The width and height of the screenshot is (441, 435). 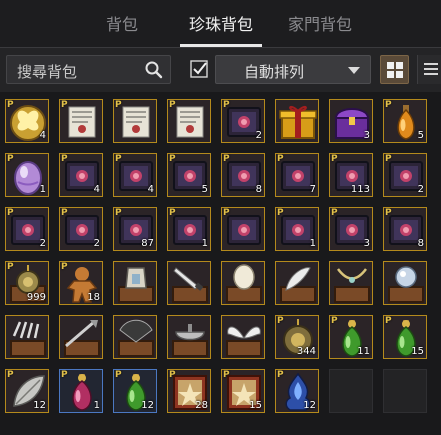 What do you see at coordinates (122, 23) in the screenshot?
I see `tab-inventory: 背包` at bounding box center [122, 23].